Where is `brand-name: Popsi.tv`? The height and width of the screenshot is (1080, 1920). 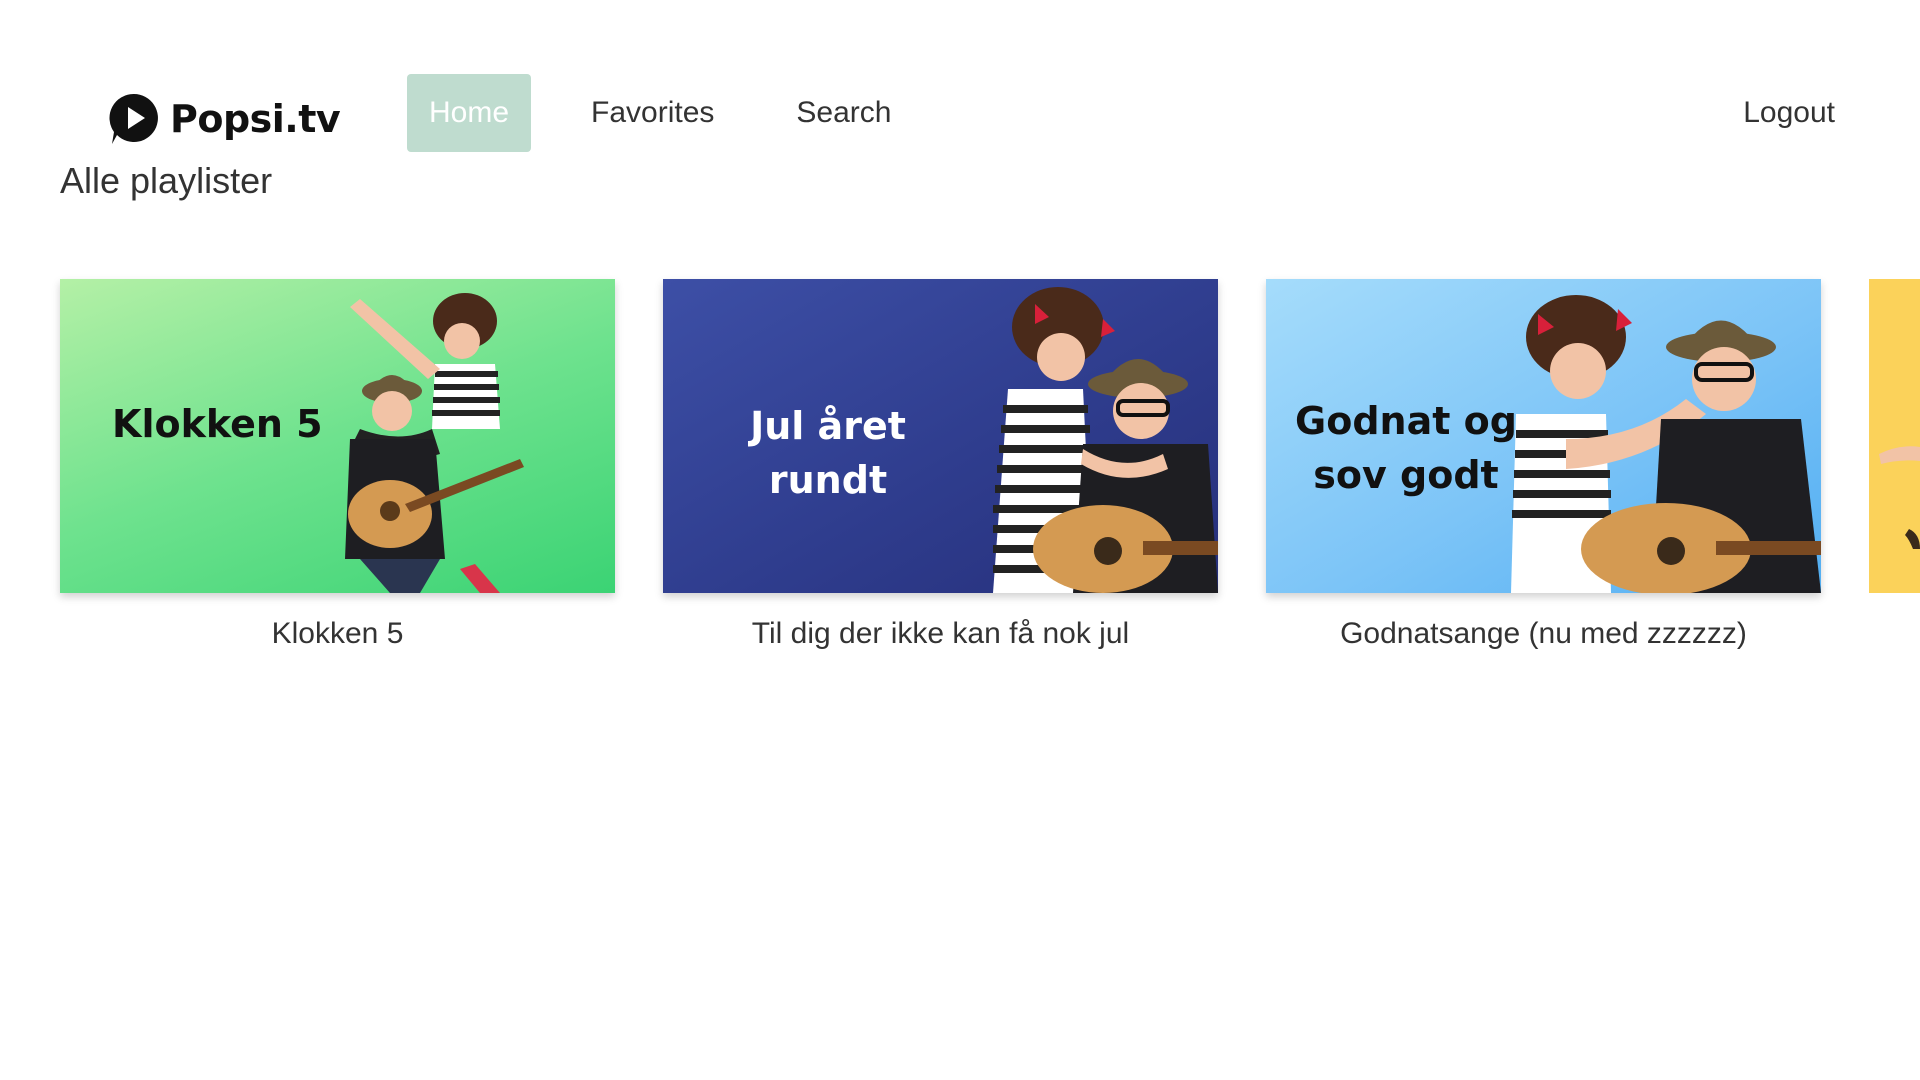
brand-name: Popsi.tv is located at coordinates (255, 119).